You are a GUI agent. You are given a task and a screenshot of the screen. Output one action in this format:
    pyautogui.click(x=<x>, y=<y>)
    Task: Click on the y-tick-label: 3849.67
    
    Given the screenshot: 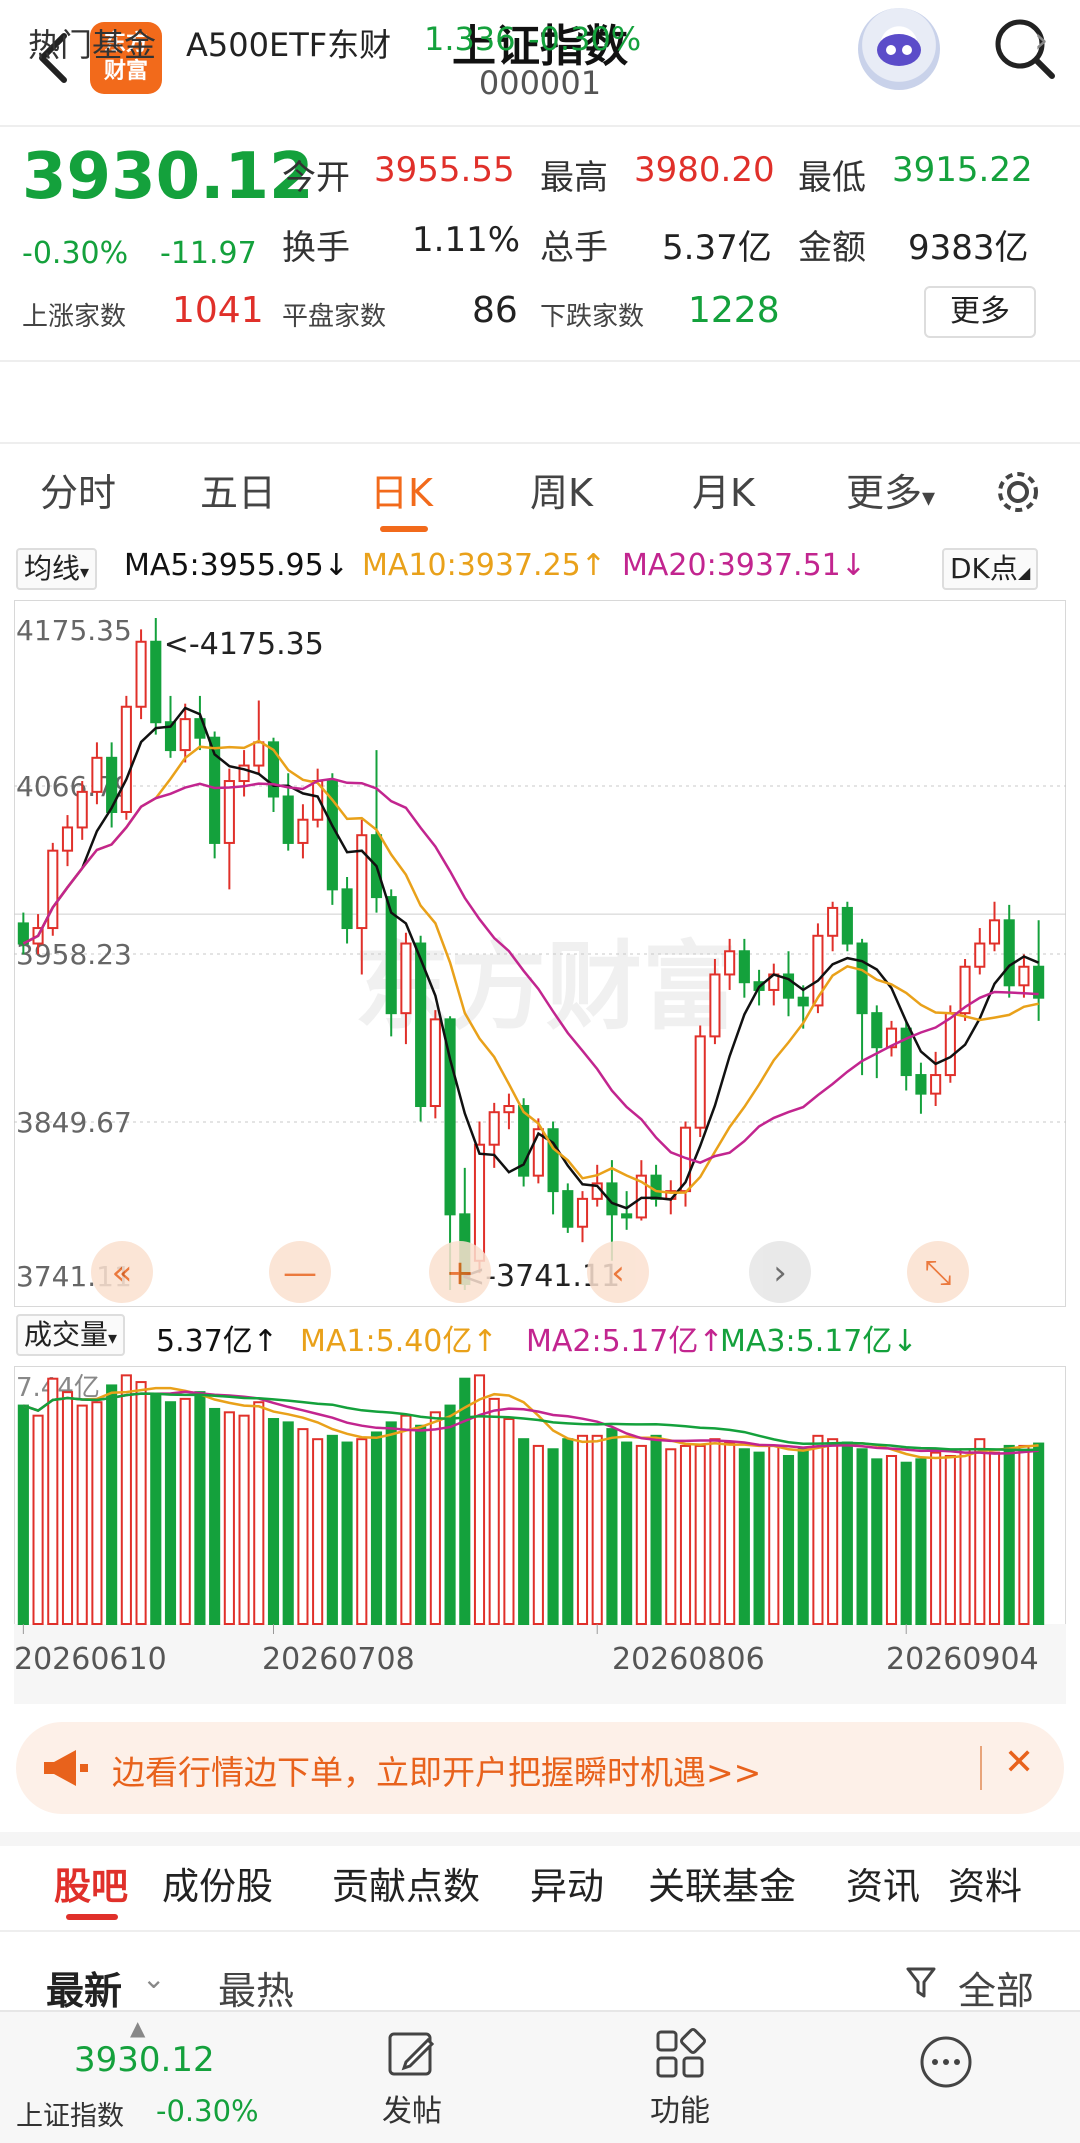 What is the action you would take?
    pyautogui.click(x=74, y=1122)
    